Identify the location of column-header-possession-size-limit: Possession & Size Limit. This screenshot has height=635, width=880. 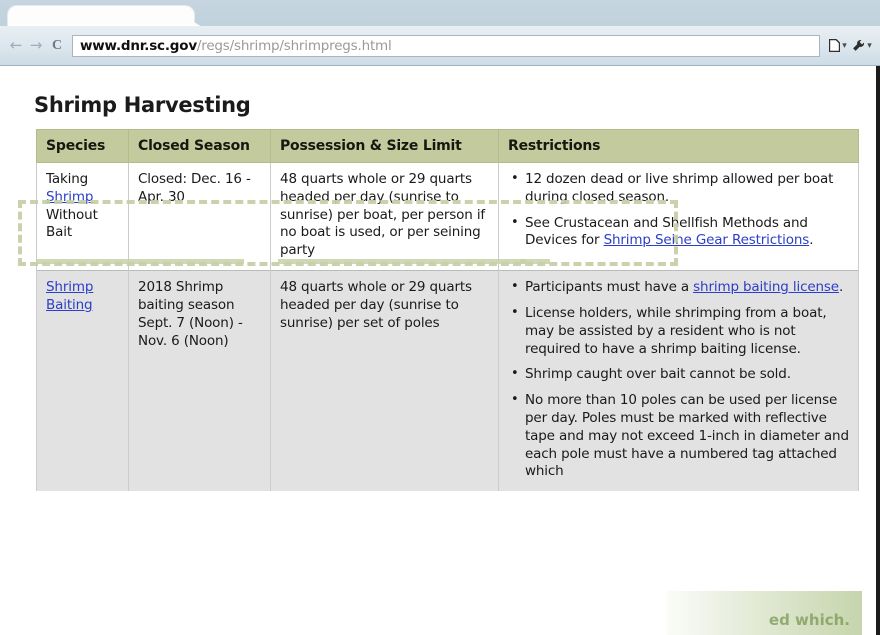
(384, 146).